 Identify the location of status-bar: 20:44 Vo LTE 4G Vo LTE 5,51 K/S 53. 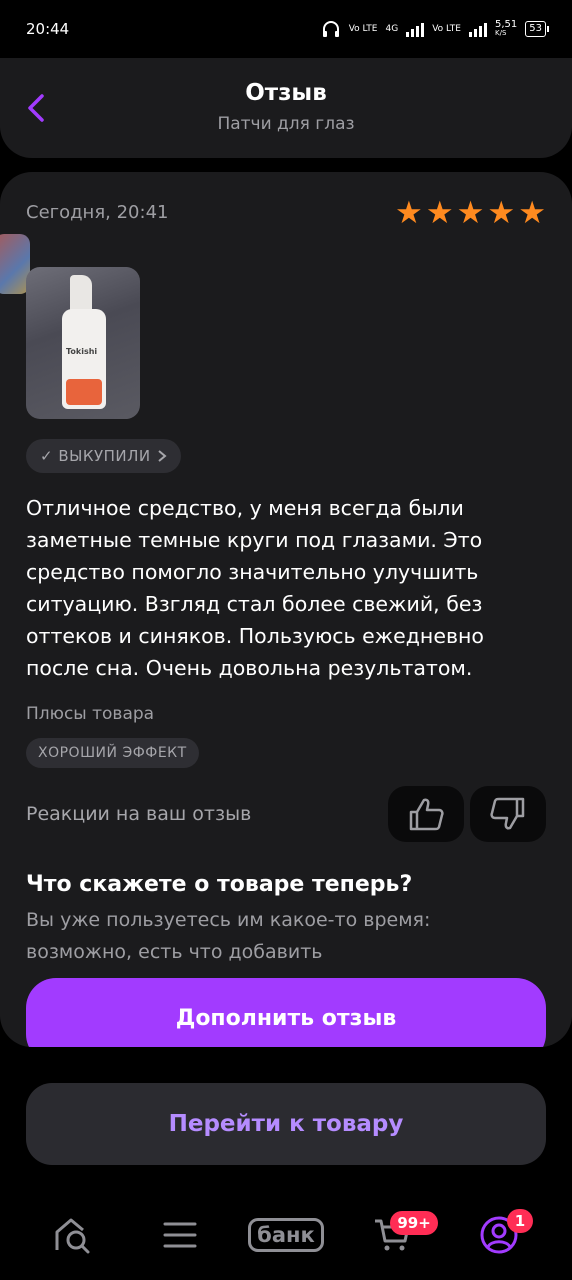
(286, 29).